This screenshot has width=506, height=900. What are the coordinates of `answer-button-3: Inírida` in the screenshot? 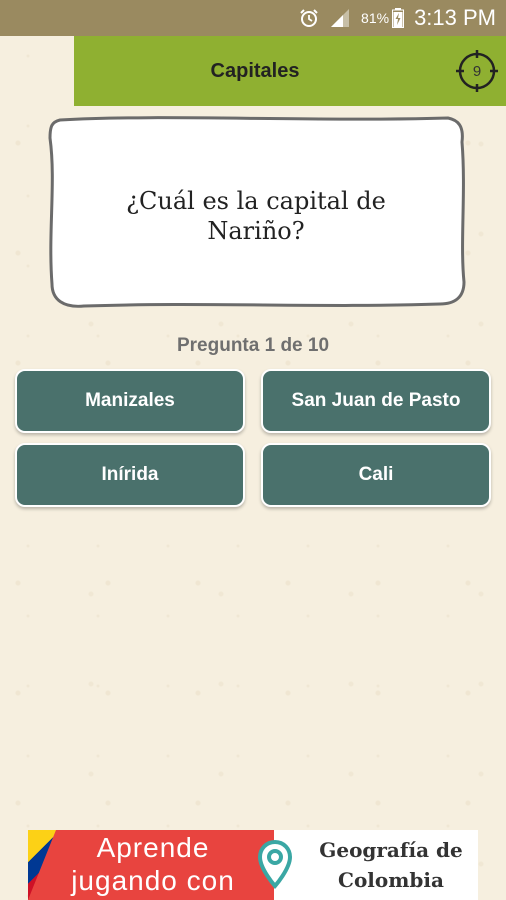 It's located at (130, 475).